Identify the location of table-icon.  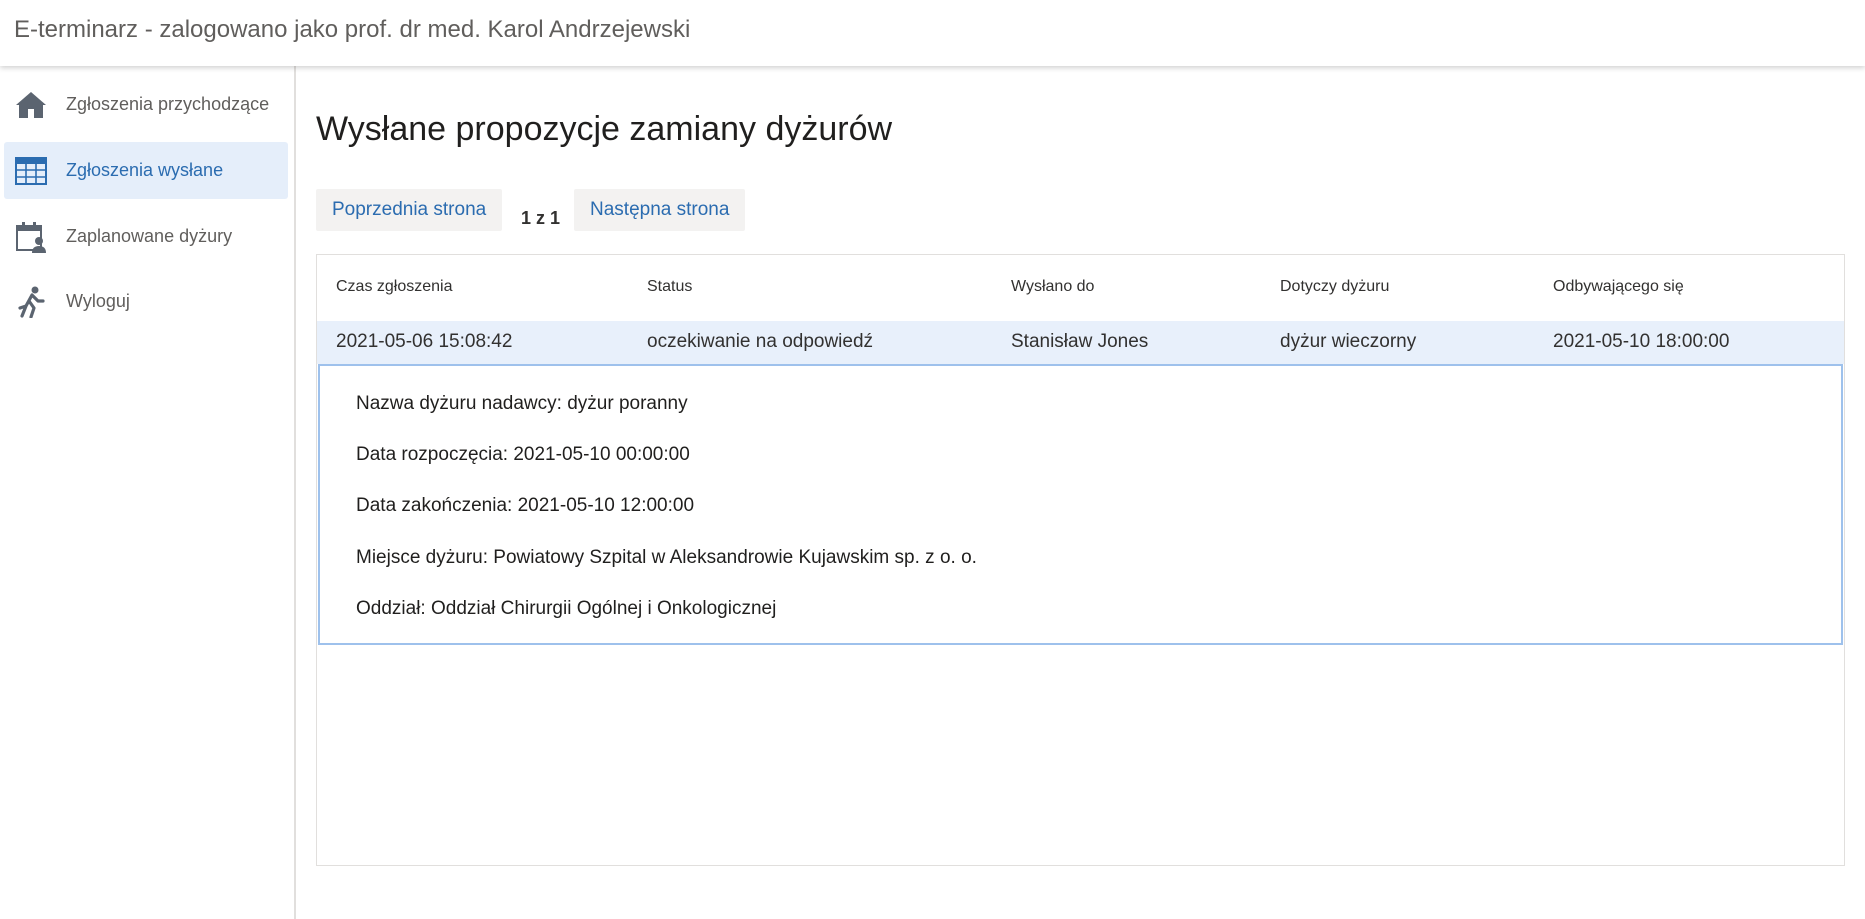
(31, 171).